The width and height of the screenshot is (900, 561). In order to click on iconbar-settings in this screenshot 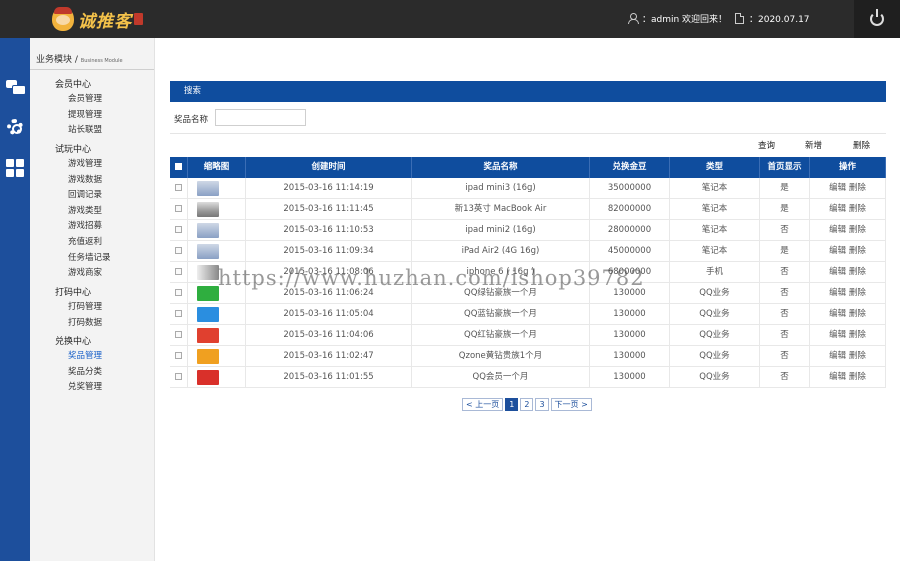, I will do `click(15, 127)`.